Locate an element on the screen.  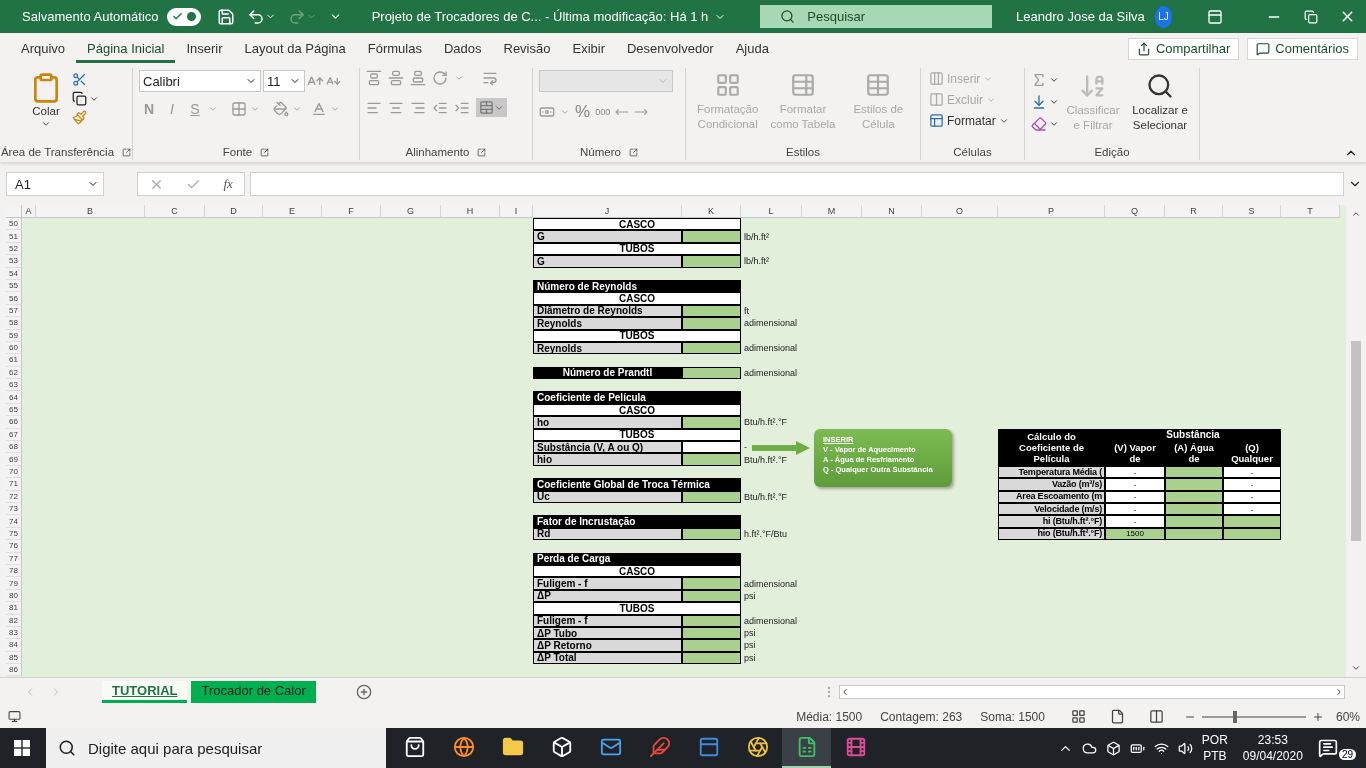
row-header: 86 is located at coordinates (14, 670).